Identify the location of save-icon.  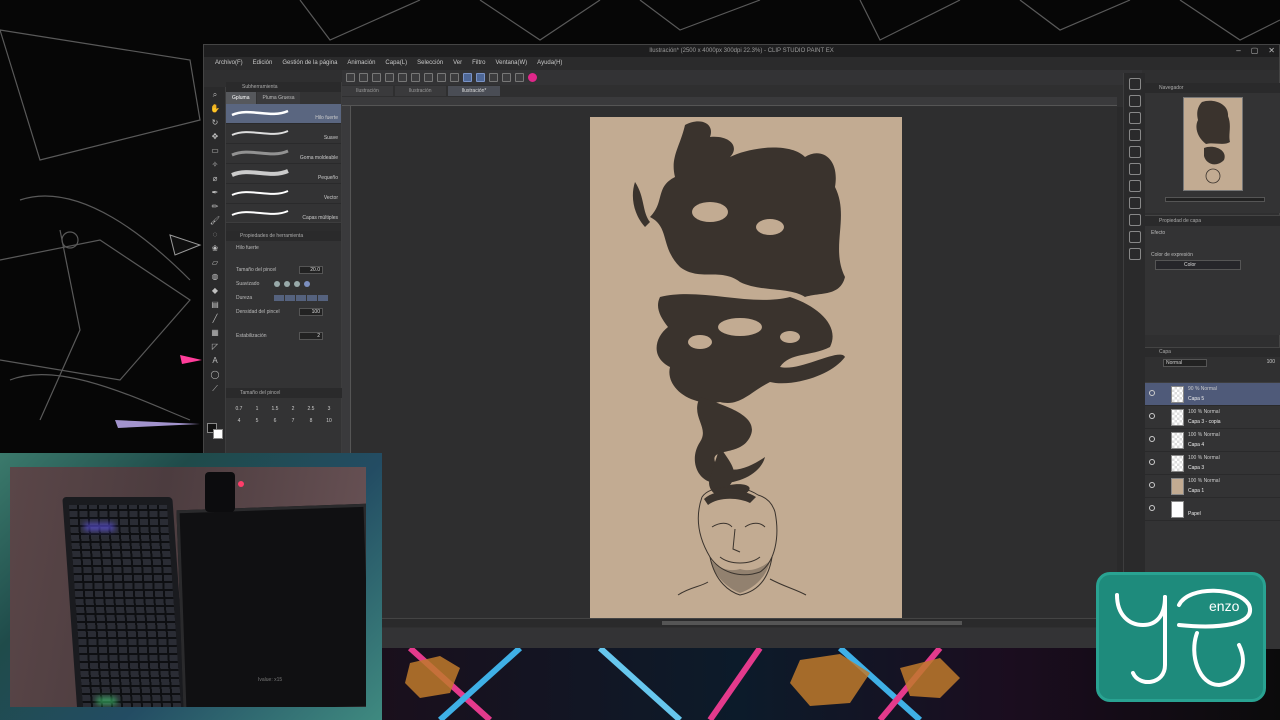
(376, 77).